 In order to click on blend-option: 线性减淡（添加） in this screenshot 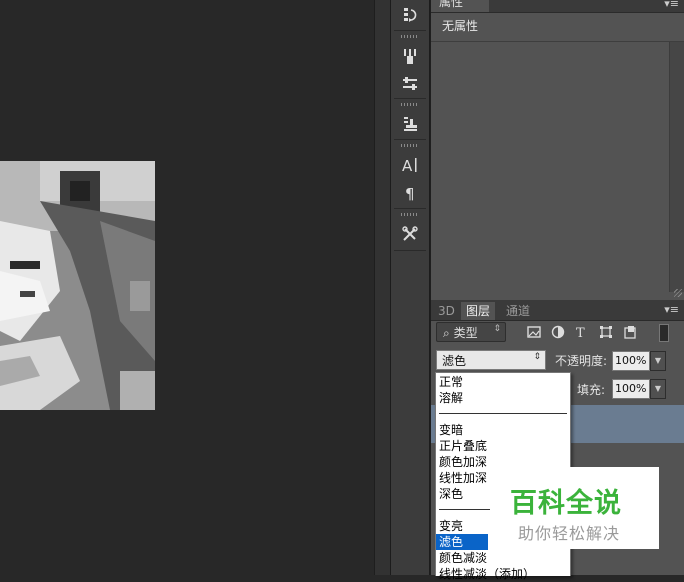, I will do `click(503, 574)`.